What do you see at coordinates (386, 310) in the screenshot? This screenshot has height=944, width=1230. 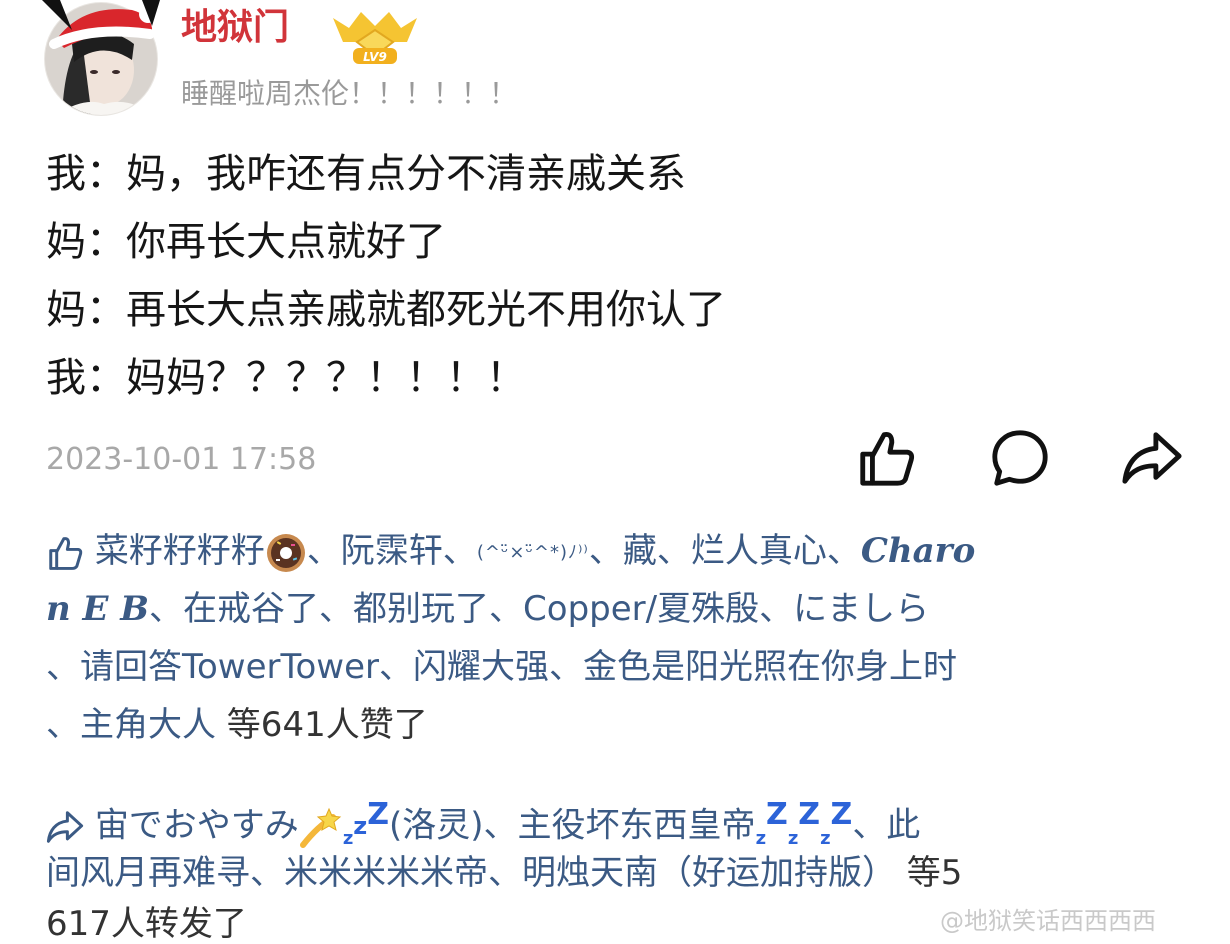 I see `post-line: 妈：再长大点亲戚就都死光不用你认了` at bounding box center [386, 310].